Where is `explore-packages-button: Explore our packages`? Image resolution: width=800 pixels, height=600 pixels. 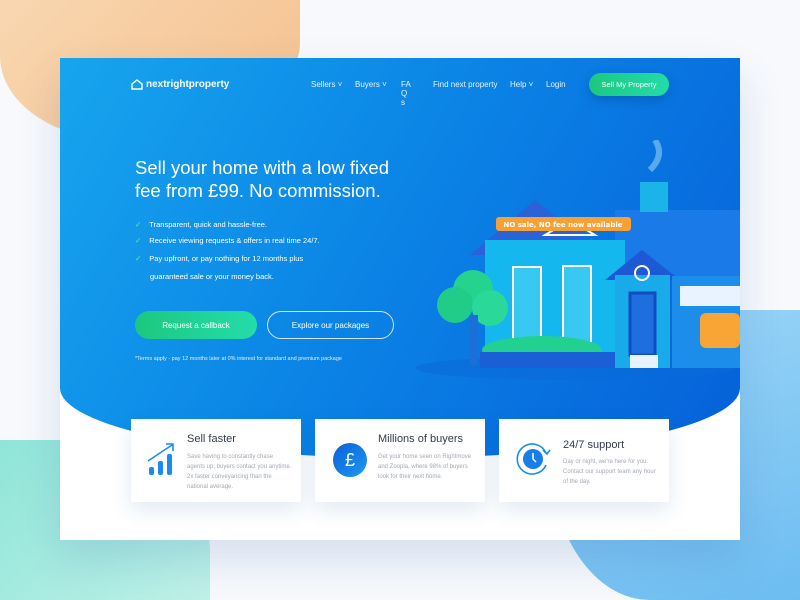 explore-packages-button: Explore our packages is located at coordinates (330, 325).